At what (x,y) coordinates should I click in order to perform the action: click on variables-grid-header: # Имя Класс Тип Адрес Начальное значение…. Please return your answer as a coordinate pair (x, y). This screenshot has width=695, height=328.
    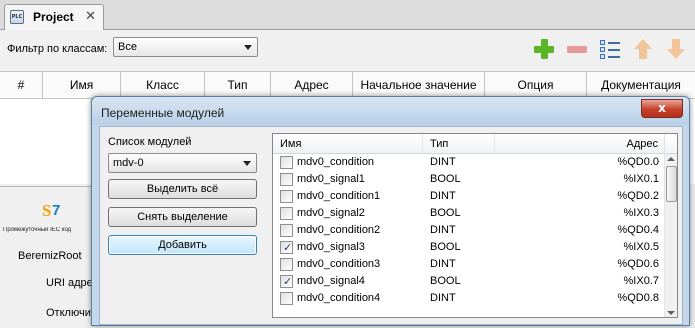
    Looking at the image, I should click on (347, 85).